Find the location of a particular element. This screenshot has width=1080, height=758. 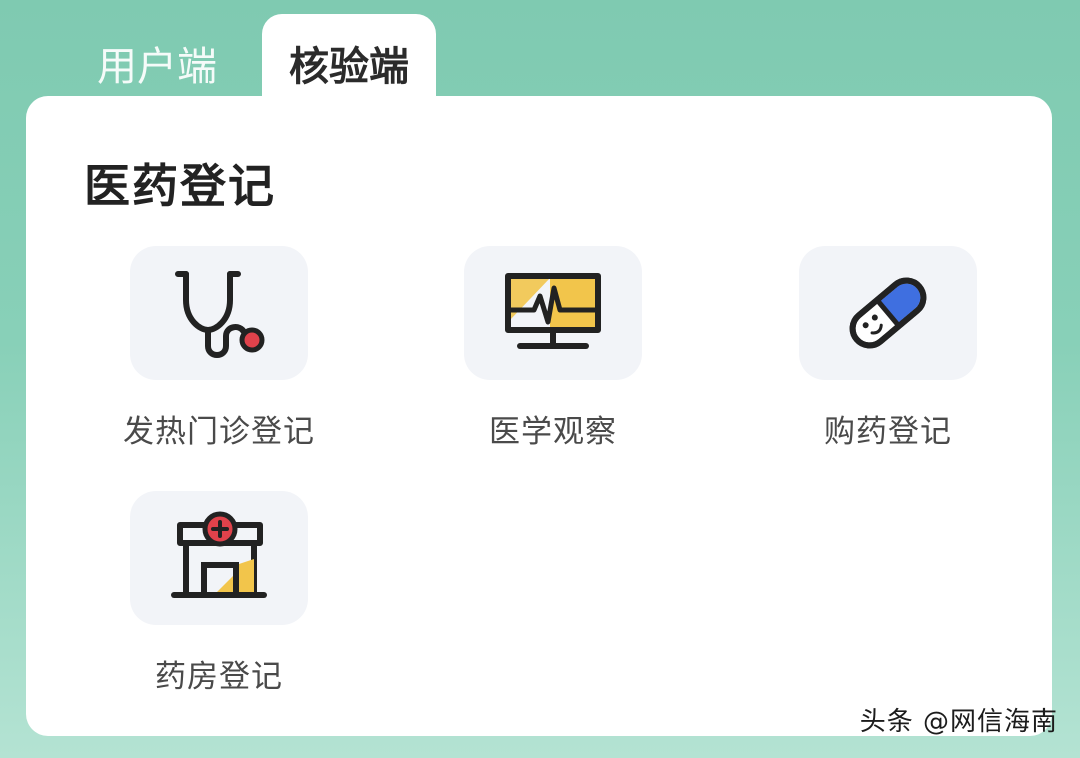

stethoscope-icon is located at coordinates (220, 314).